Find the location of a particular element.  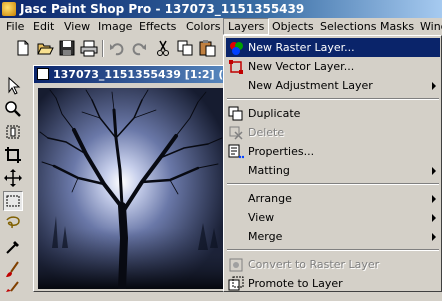

selection-tool-icon is located at coordinates (13, 201).